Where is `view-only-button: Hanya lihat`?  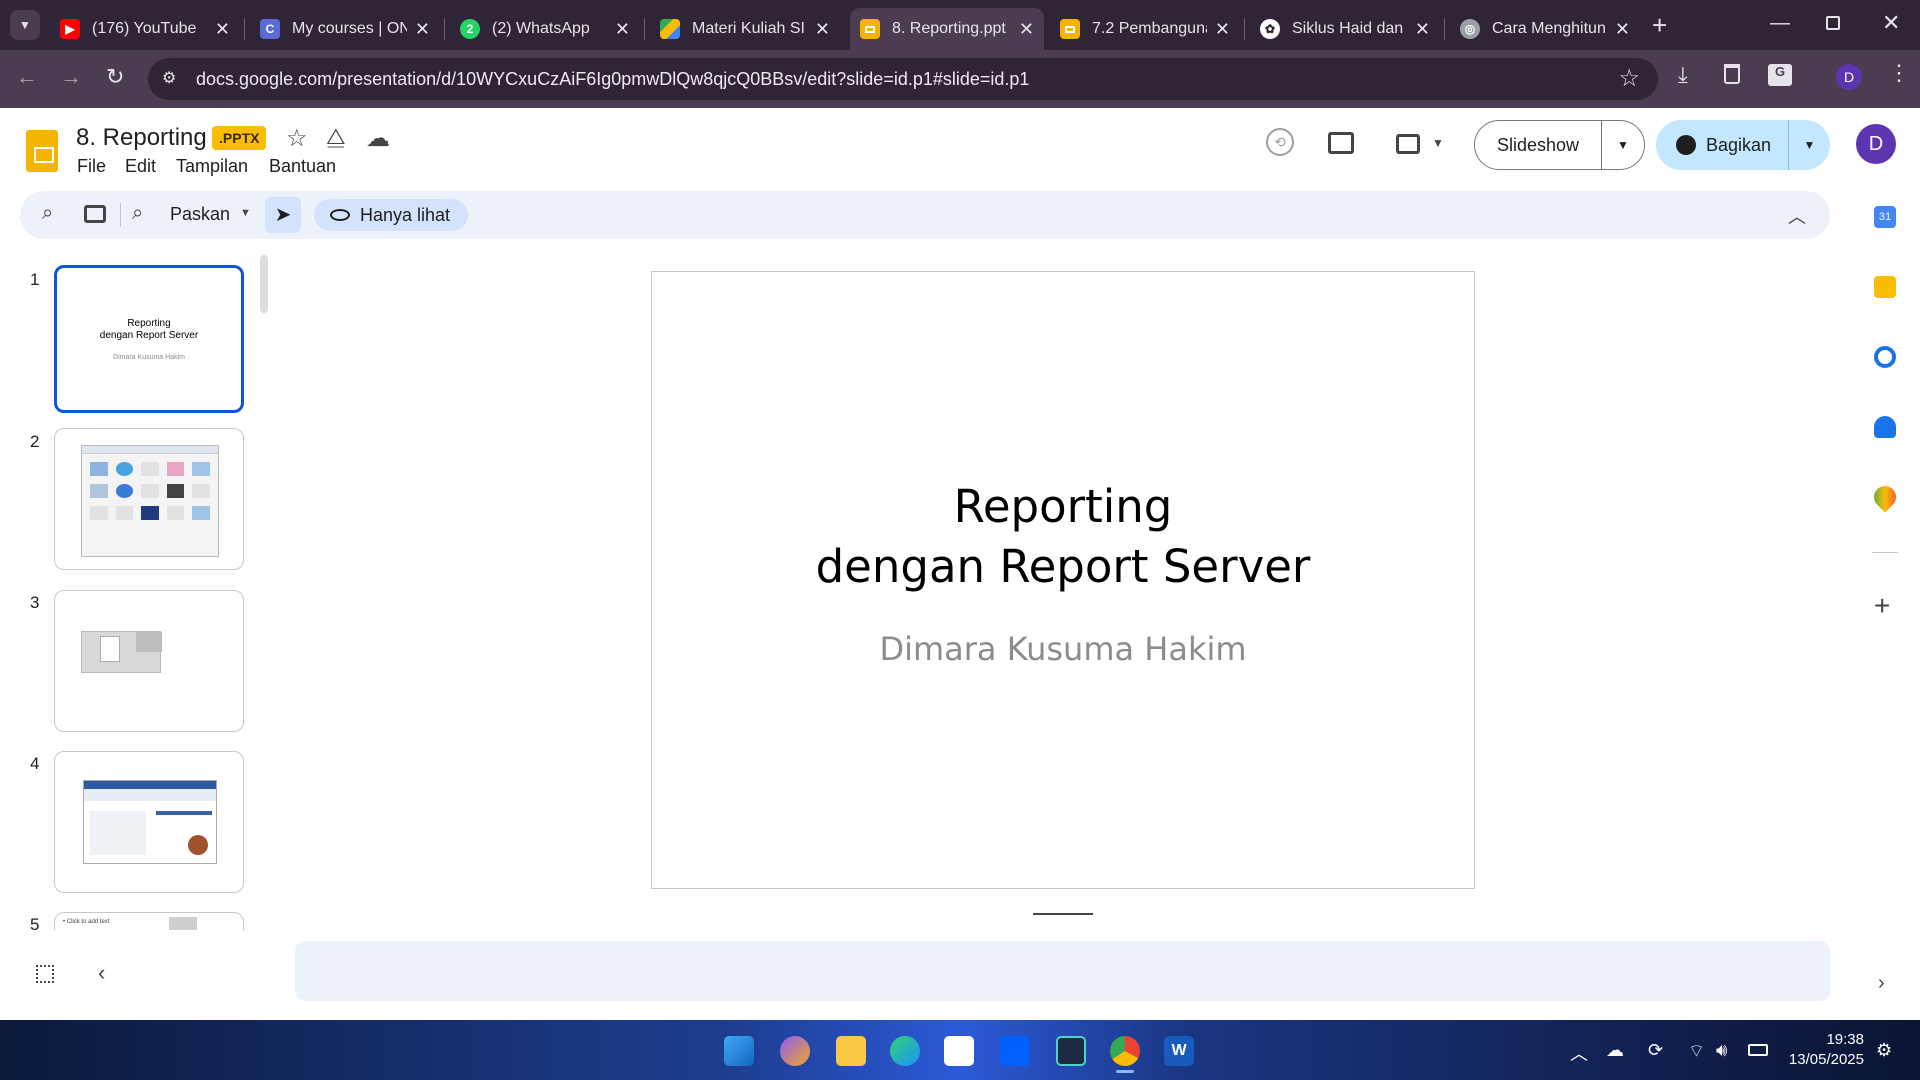
view-only-button: Hanya lihat is located at coordinates (391, 215).